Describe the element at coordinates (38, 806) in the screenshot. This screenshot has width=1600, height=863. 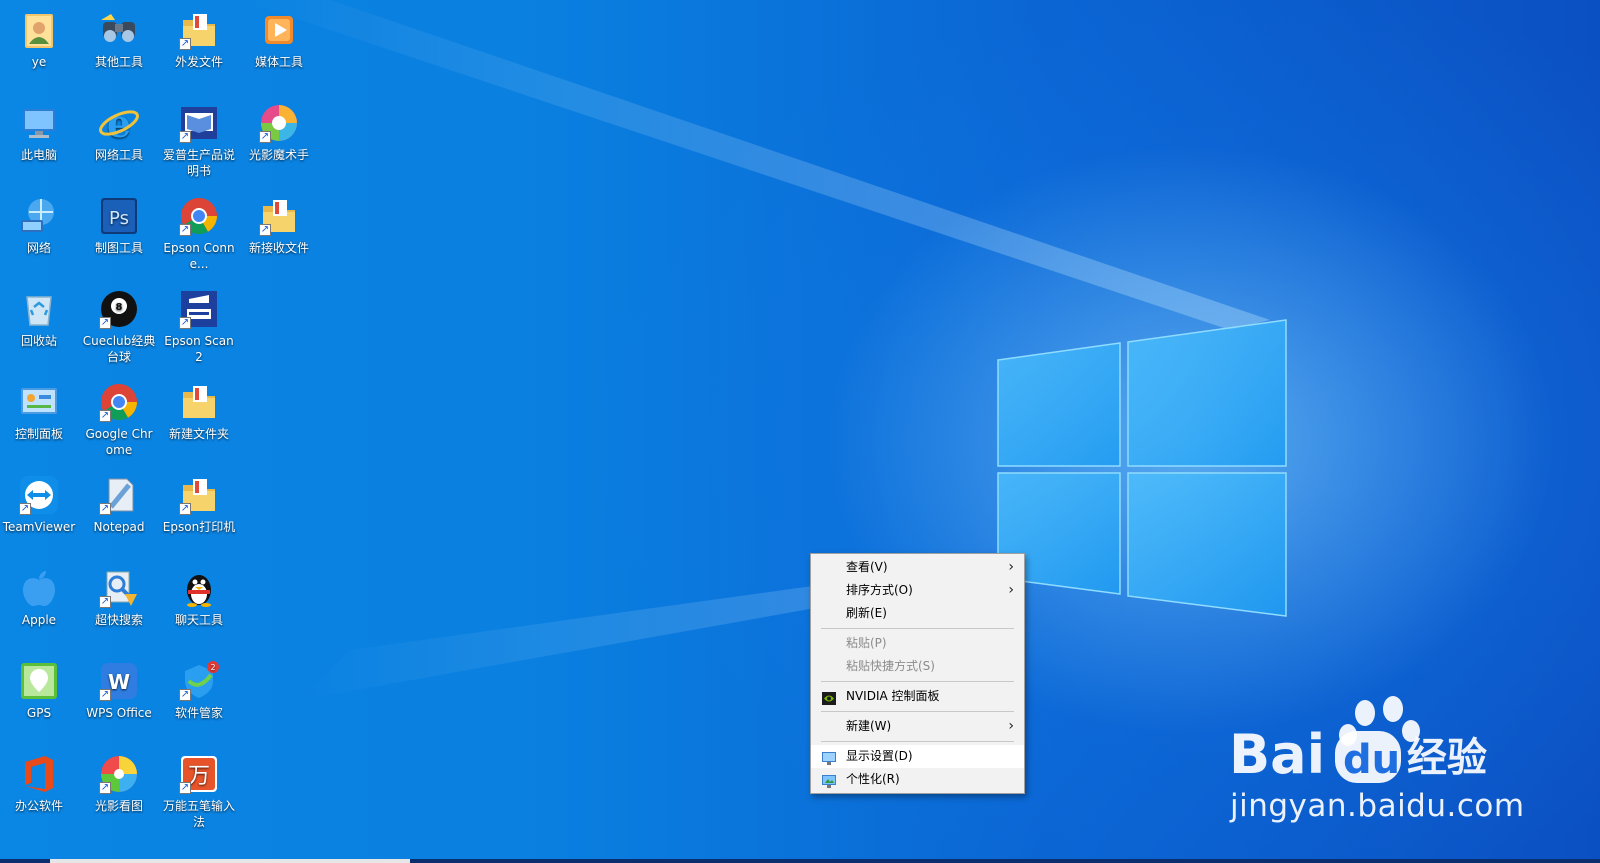
I see `desktop-icon-label: 办公软件` at that location.